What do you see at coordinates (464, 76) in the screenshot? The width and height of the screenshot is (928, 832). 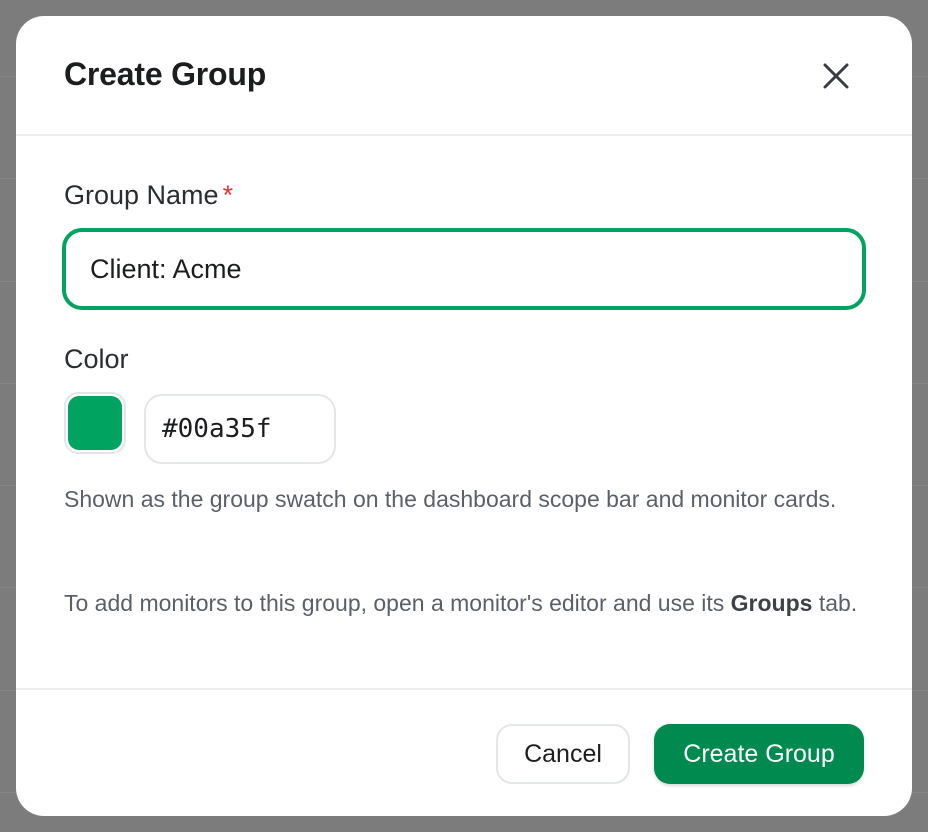 I see `dialog-header: Create Group` at bounding box center [464, 76].